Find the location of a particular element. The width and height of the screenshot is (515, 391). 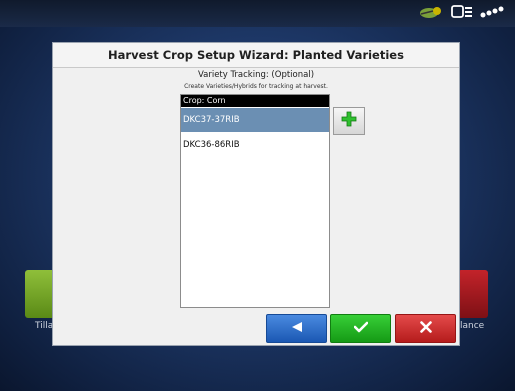

add-variety-button is located at coordinates (349, 121).